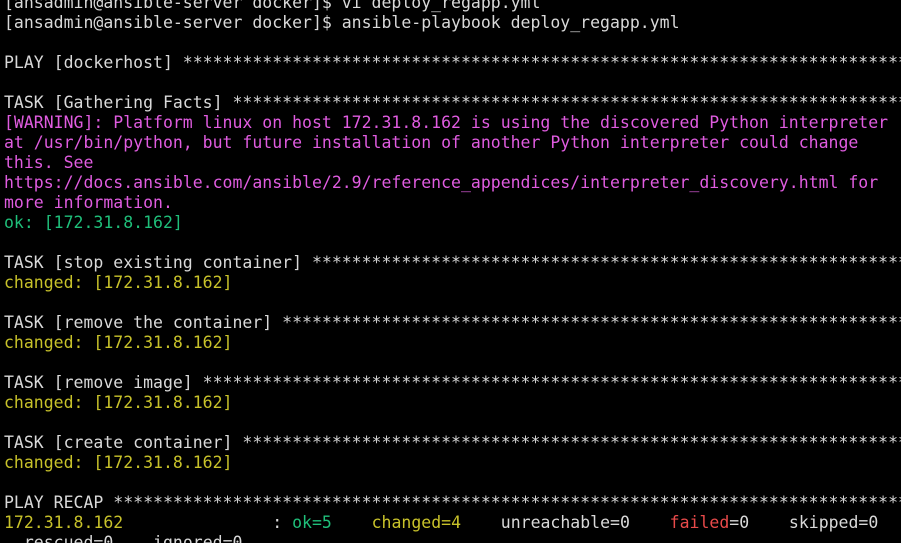 The width and height of the screenshot is (901, 543). I want to click on recap-failed-value: =0, so click(739, 522).